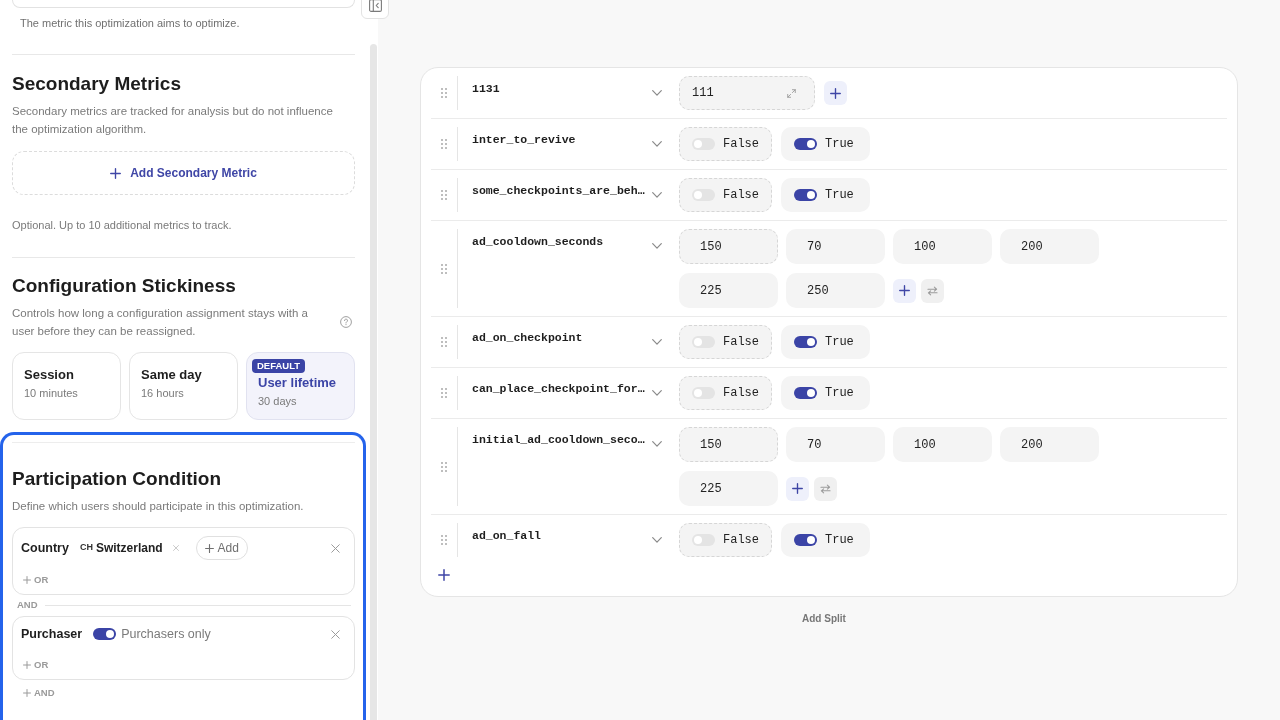 The image size is (1280, 720). I want to click on stickiness-option: DEFAULT User lifetime 30 days, so click(300, 386).